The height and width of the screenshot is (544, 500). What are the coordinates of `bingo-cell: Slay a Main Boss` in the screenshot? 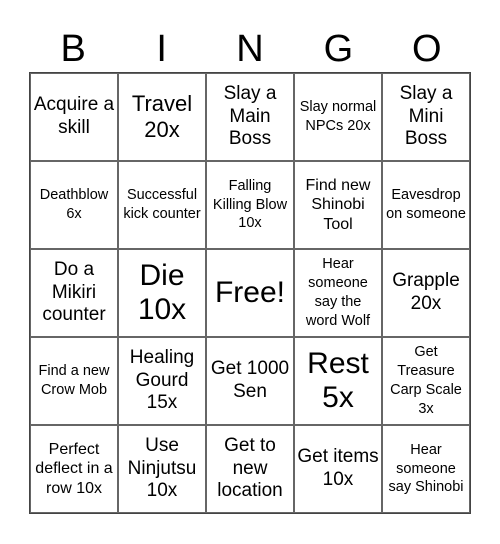 It's located at (250, 117).